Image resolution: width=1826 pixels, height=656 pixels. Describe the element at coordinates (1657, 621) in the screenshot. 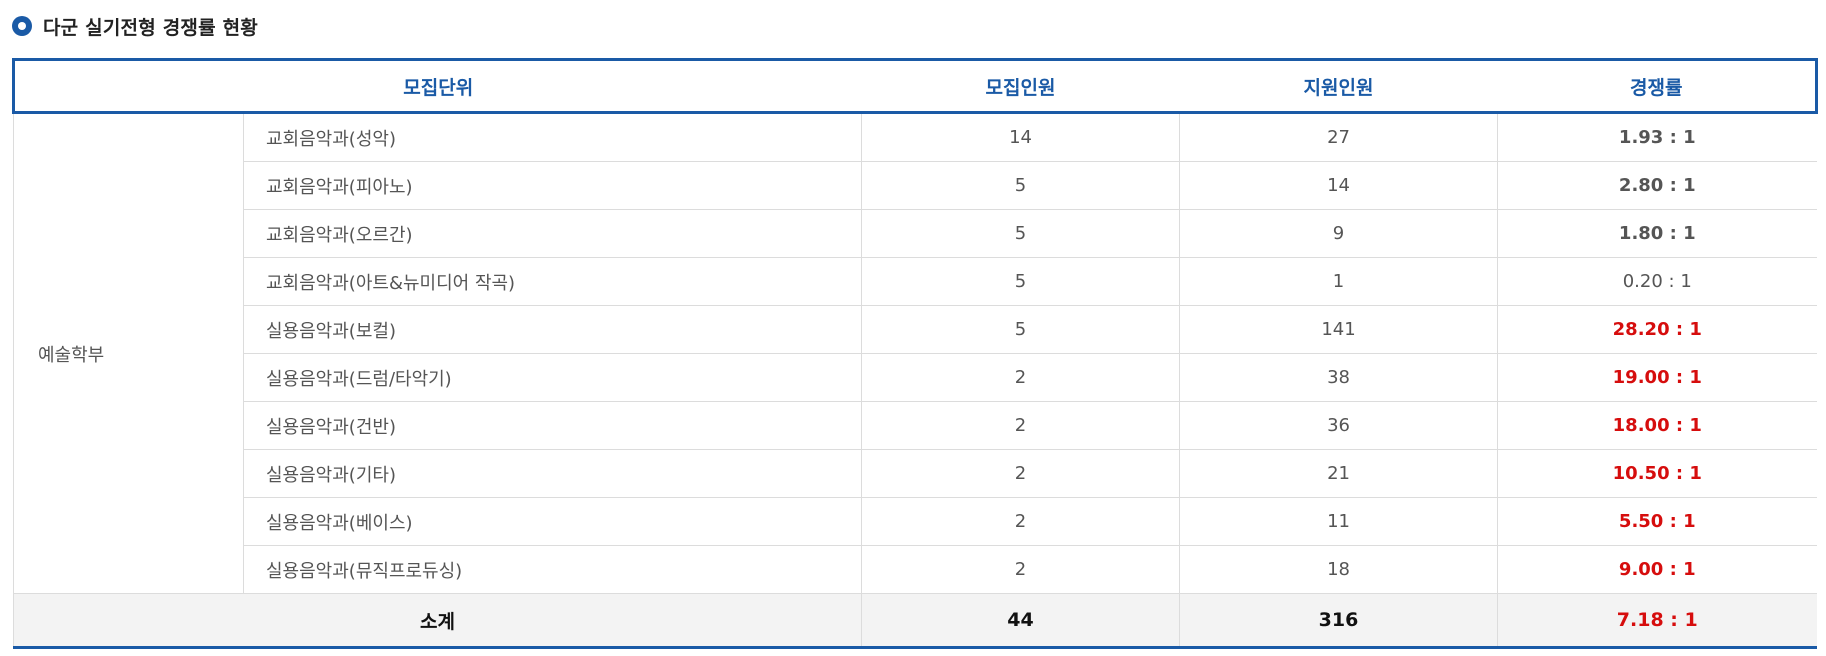

I see `total-ratio: 7.18 : 1` at that location.